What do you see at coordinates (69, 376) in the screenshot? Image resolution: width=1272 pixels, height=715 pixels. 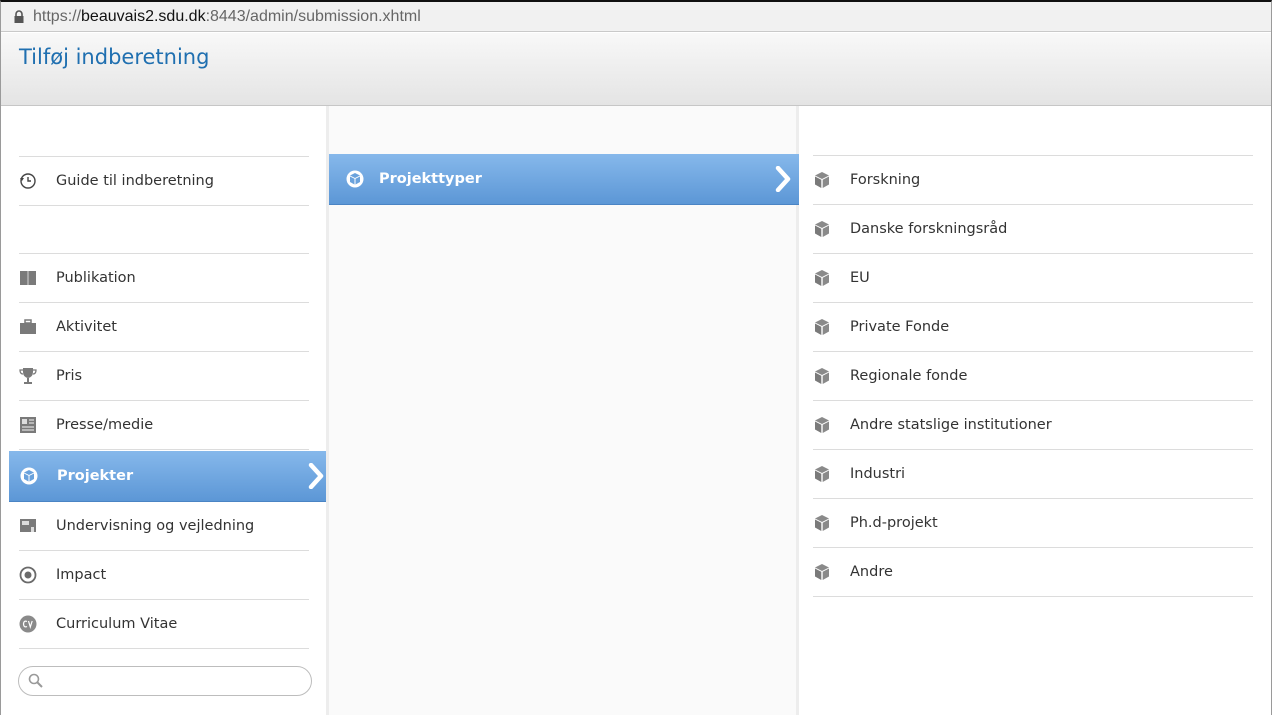 I see `menu-item-label: Pris` at bounding box center [69, 376].